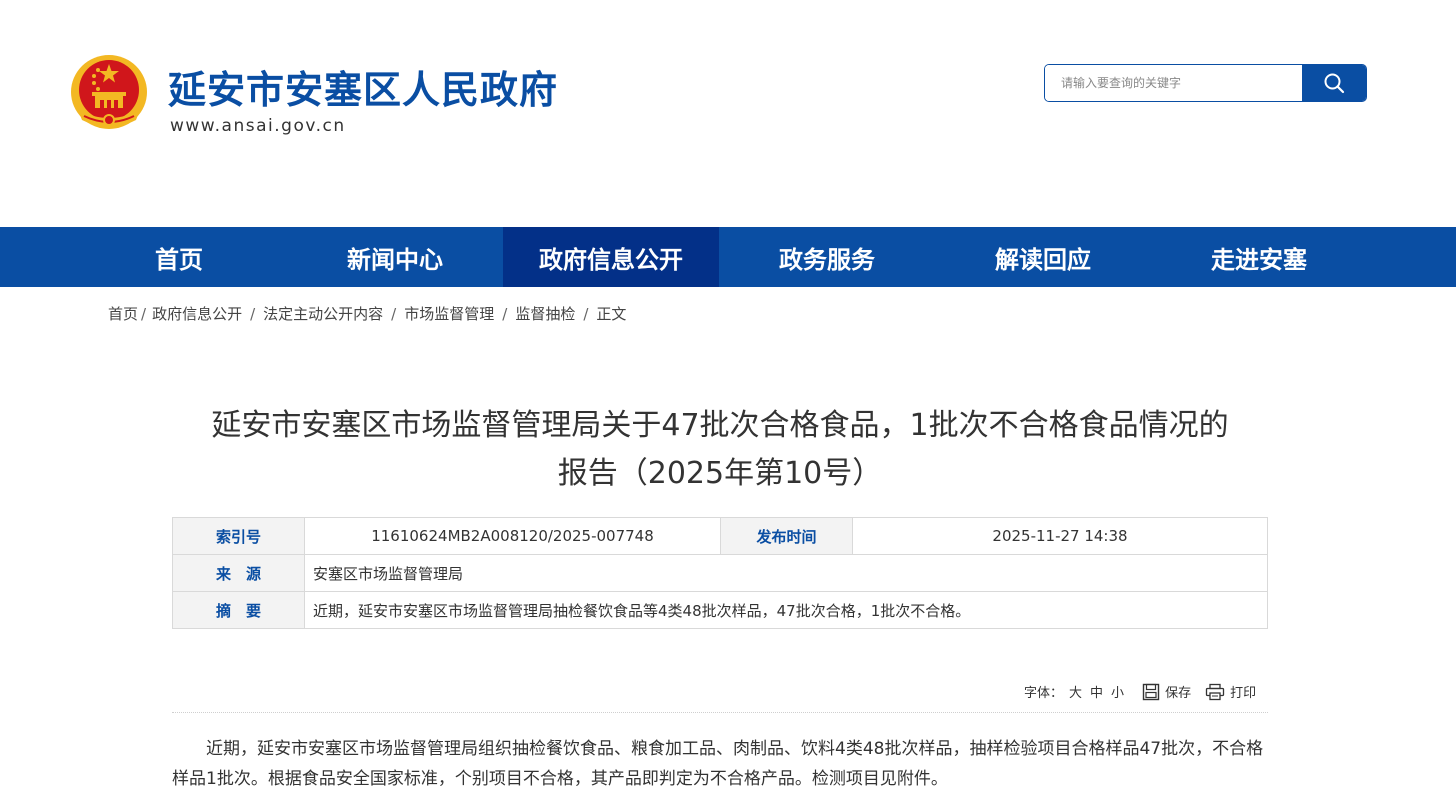 This screenshot has width=1456, height=812. What do you see at coordinates (109, 94) in the screenshot?
I see `national-emblem-icon` at bounding box center [109, 94].